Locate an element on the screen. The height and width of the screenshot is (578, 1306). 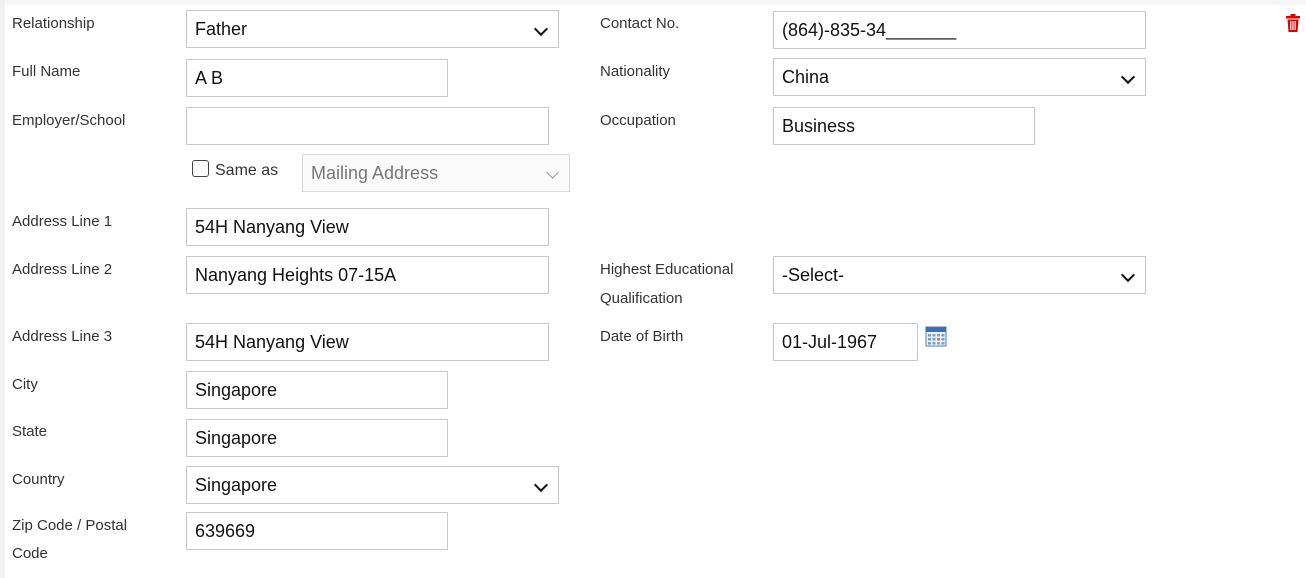
nationality-label: Nationality is located at coordinates (635, 71).